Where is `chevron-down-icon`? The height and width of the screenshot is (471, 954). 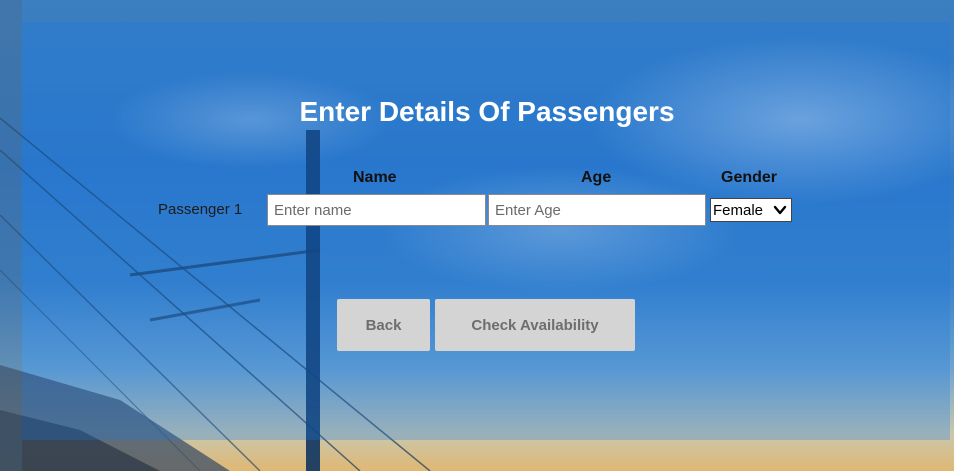
chevron-down-icon is located at coordinates (780, 210).